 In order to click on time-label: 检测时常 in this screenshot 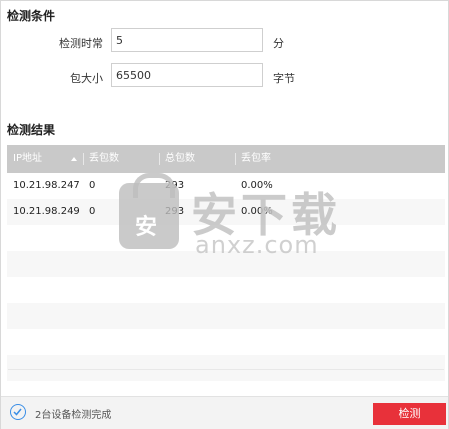, I will do `click(81, 43)`.